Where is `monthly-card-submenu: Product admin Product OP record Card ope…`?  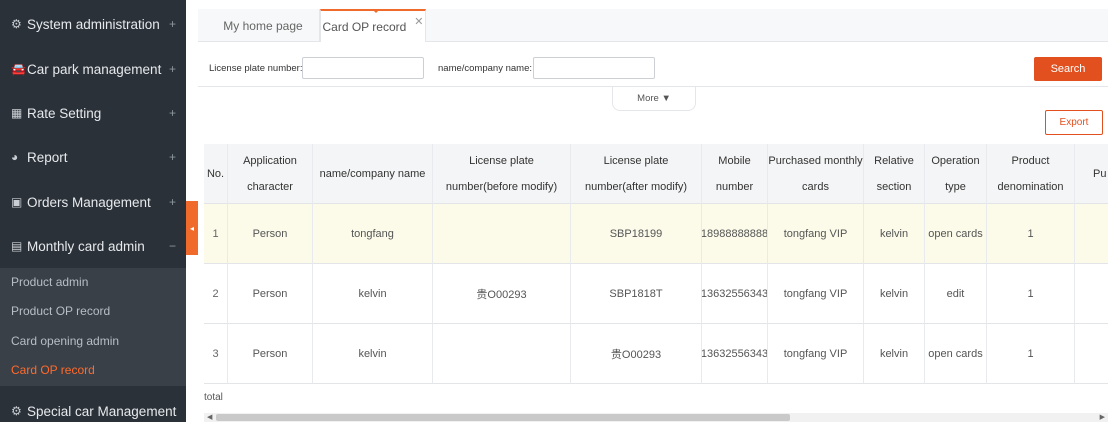 monthly-card-submenu: Product admin Product OP record Card ope… is located at coordinates (93, 327).